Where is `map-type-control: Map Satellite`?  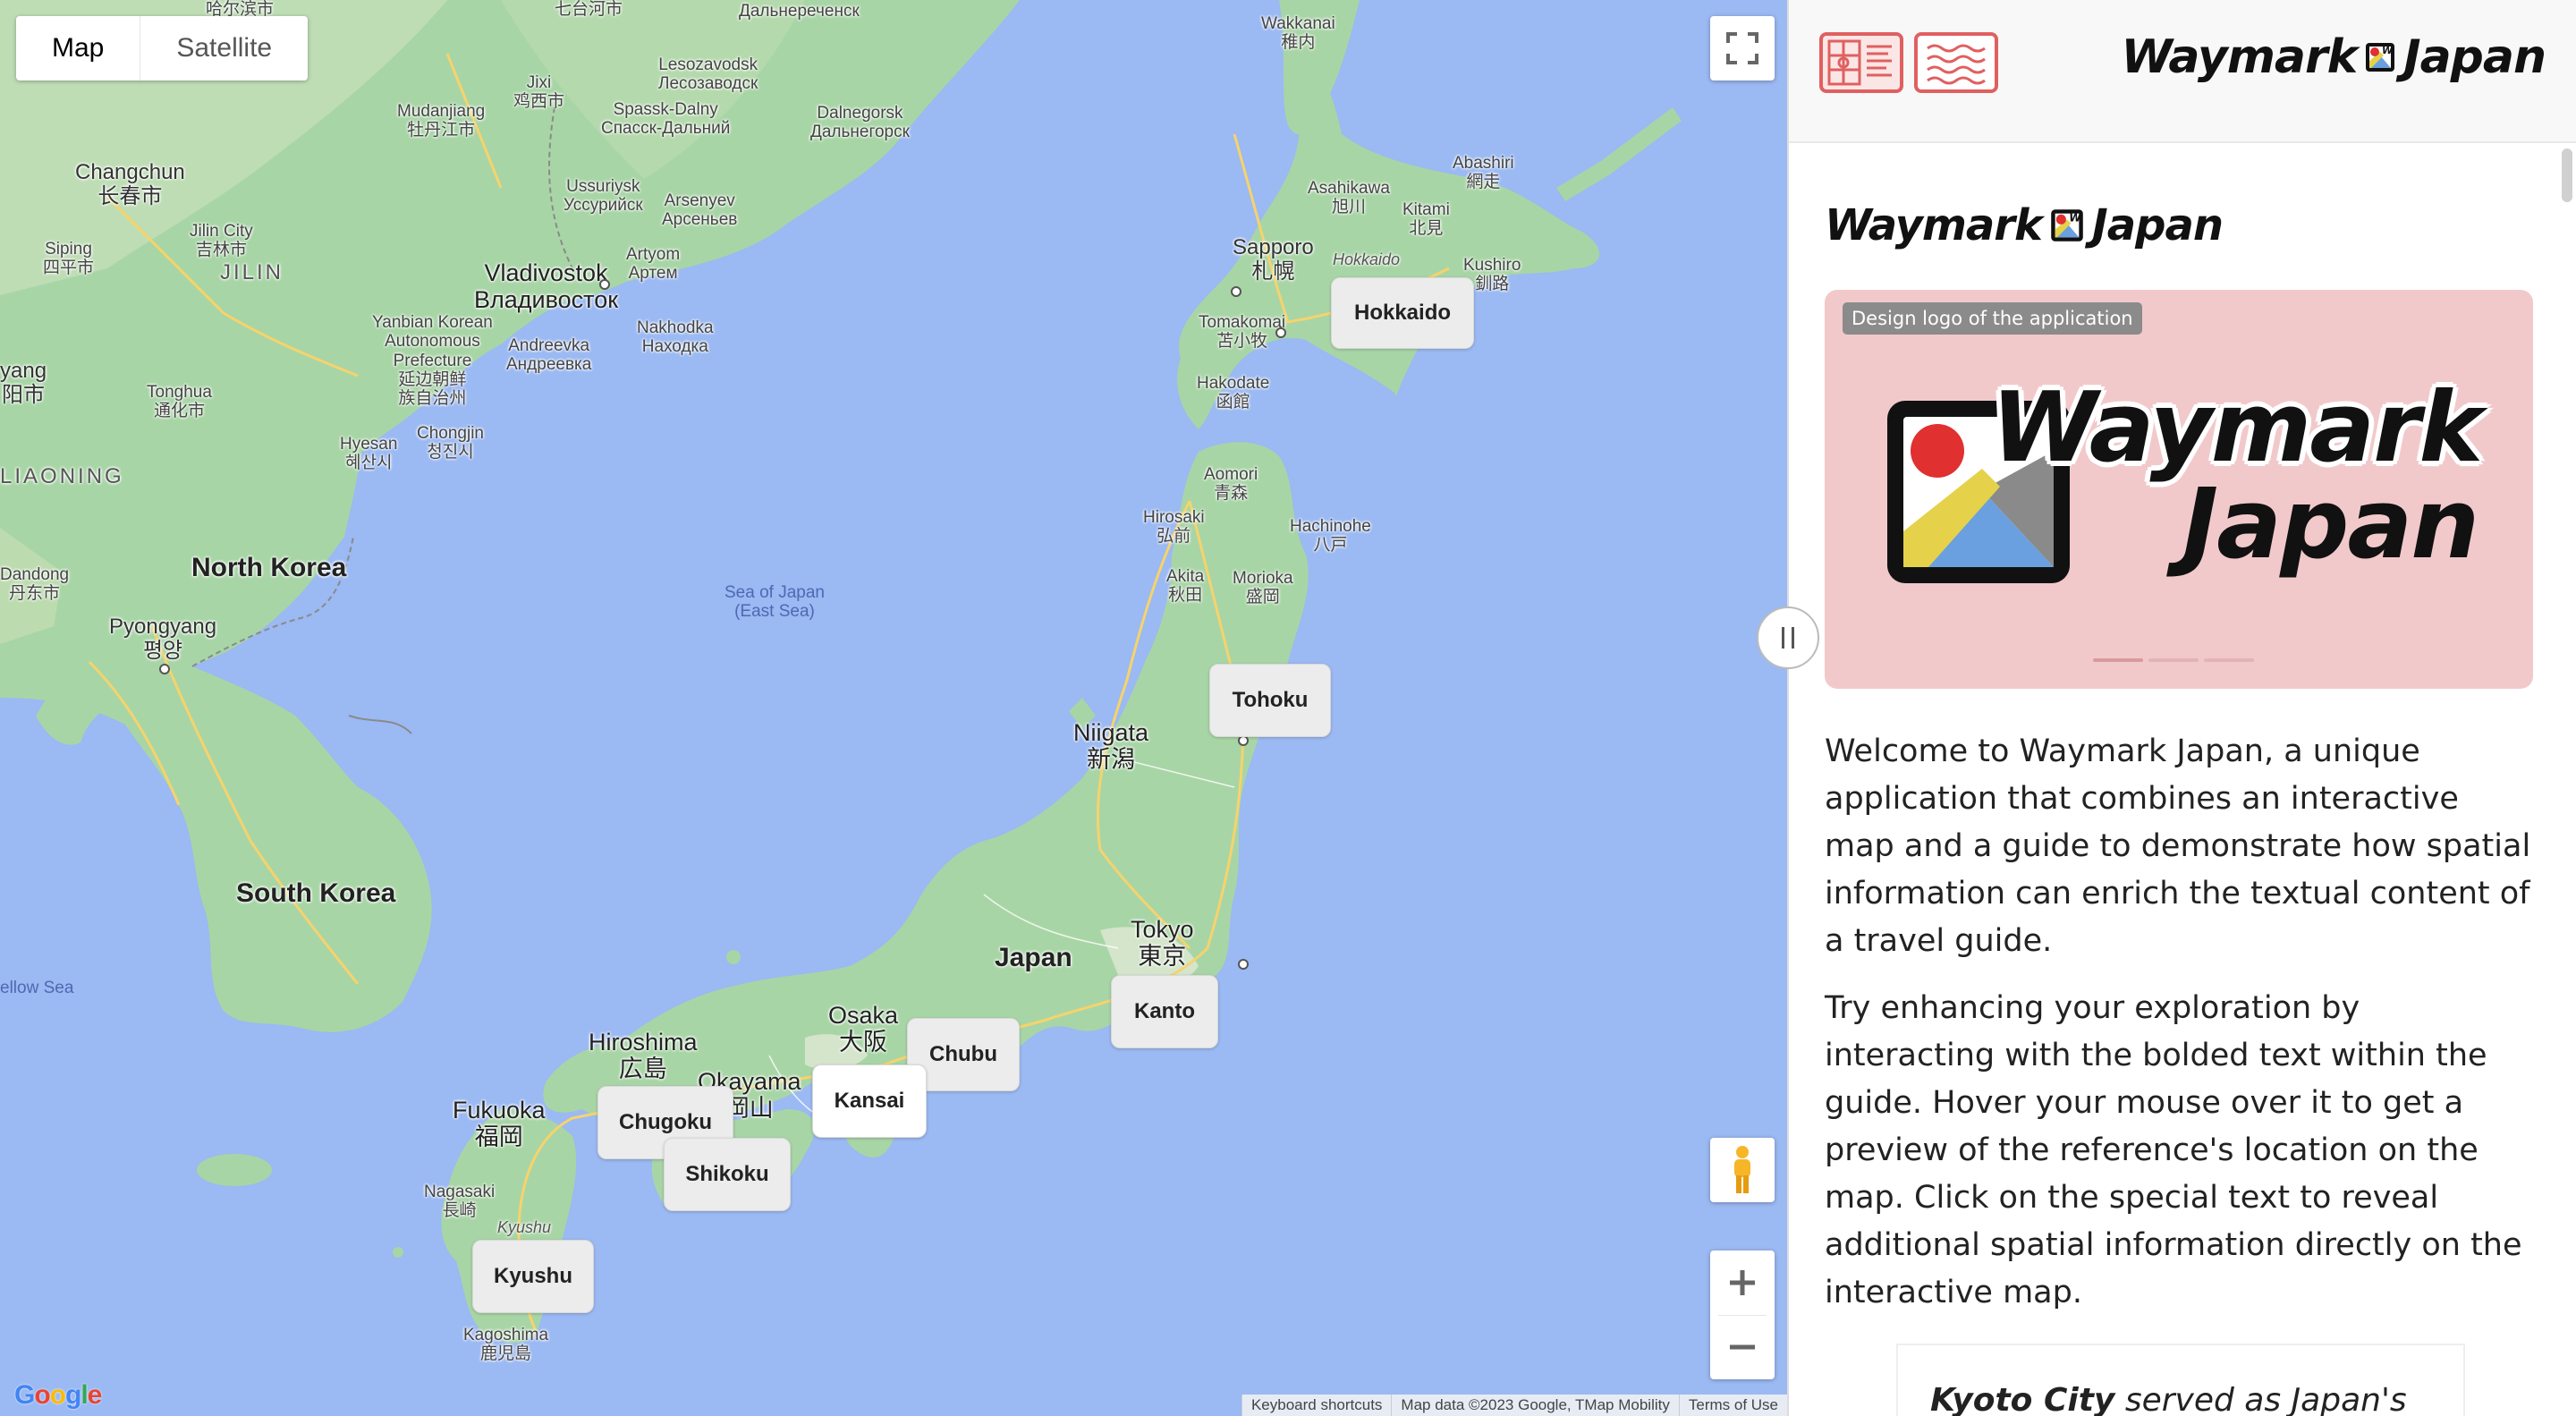 map-type-control: Map Satellite is located at coordinates (162, 49).